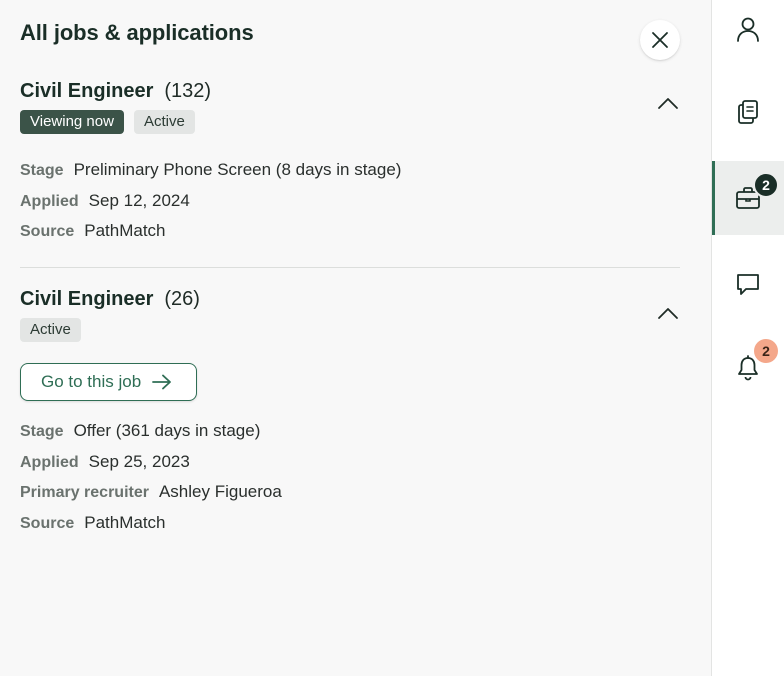 The width and height of the screenshot is (784, 676). What do you see at coordinates (350, 299) in the screenshot?
I see `job-header: Civil Engineer (26)` at bounding box center [350, 299].